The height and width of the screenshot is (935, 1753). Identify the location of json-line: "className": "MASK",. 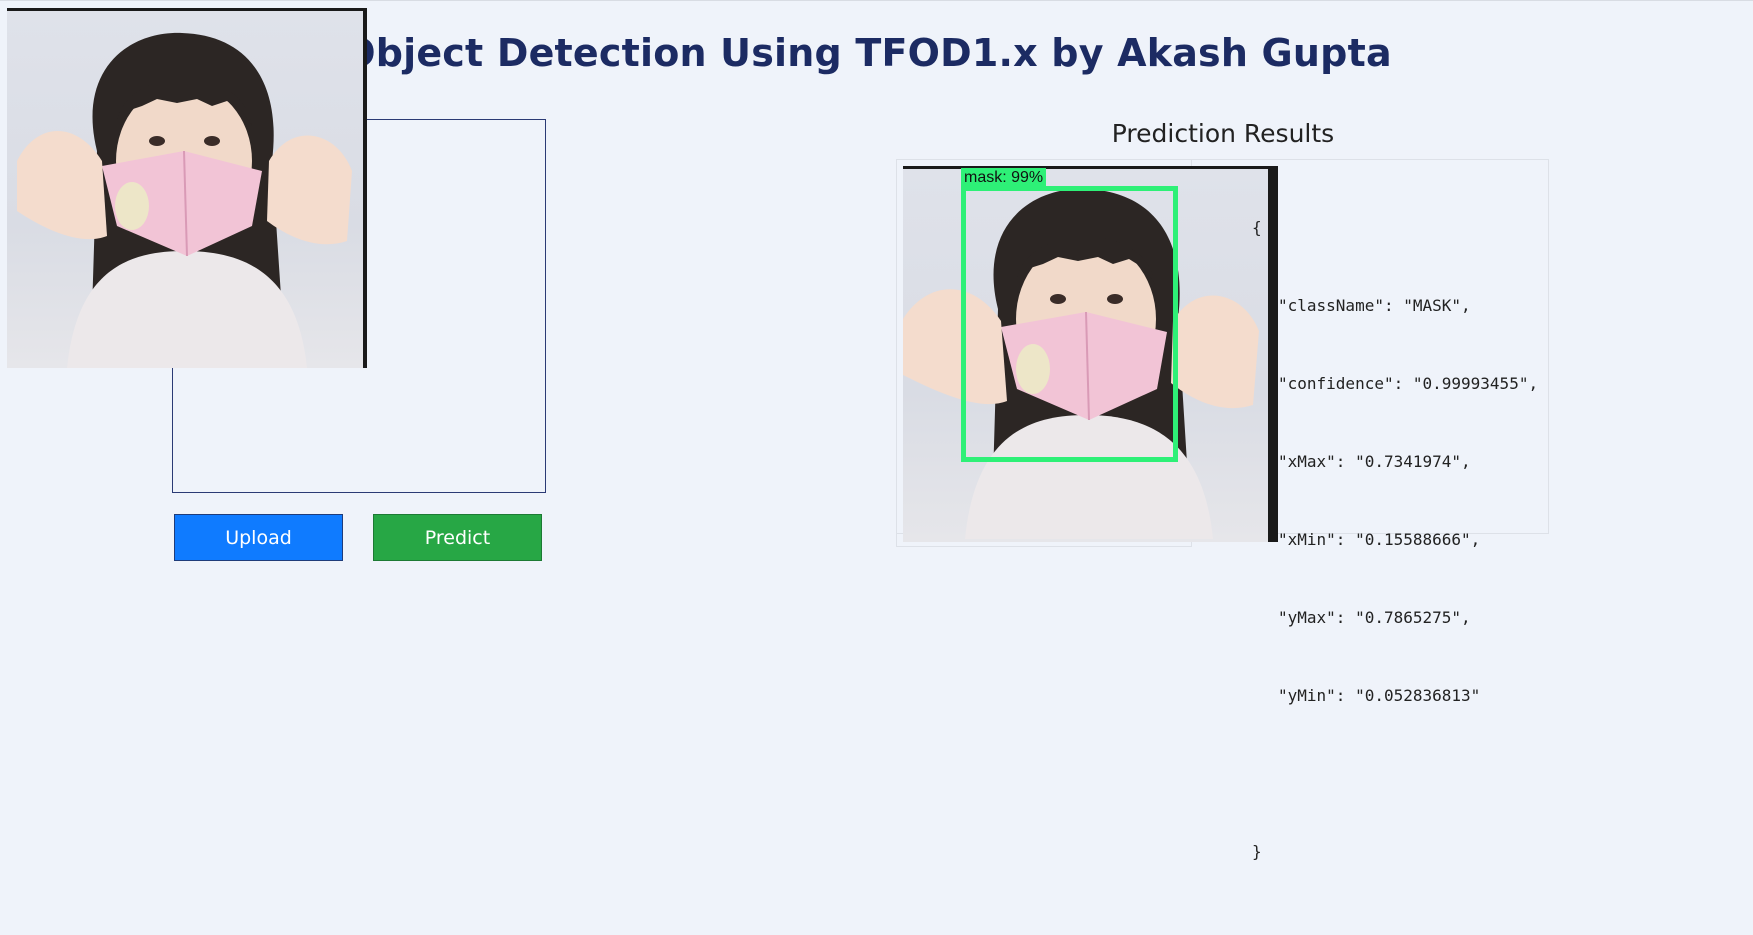
(1374, 305).